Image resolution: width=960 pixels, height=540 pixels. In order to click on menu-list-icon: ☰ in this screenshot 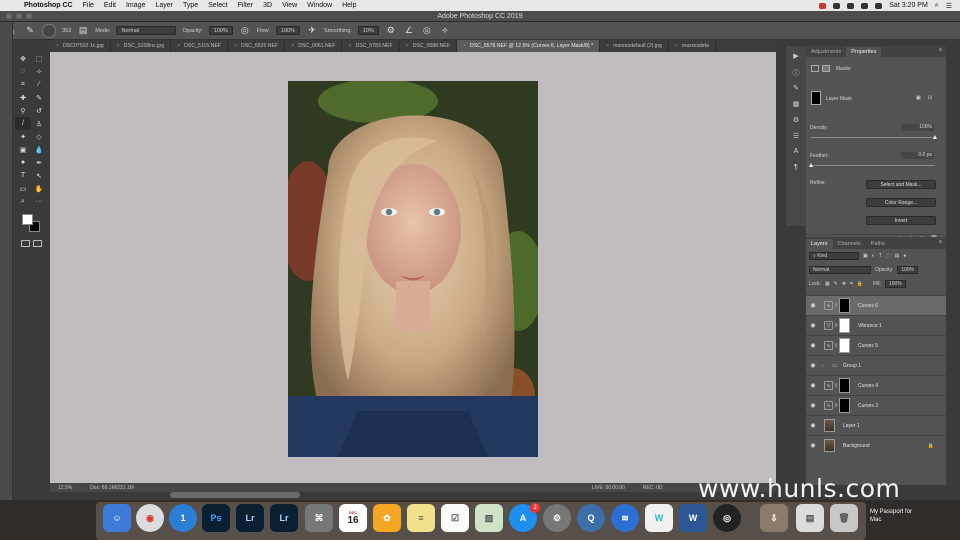, I will do `click(949, 6)`.